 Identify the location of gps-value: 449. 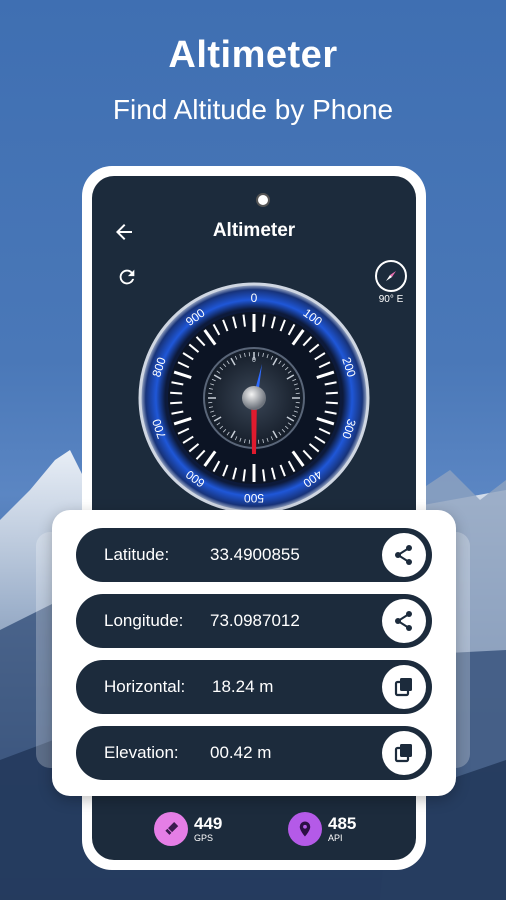
(208, 823).